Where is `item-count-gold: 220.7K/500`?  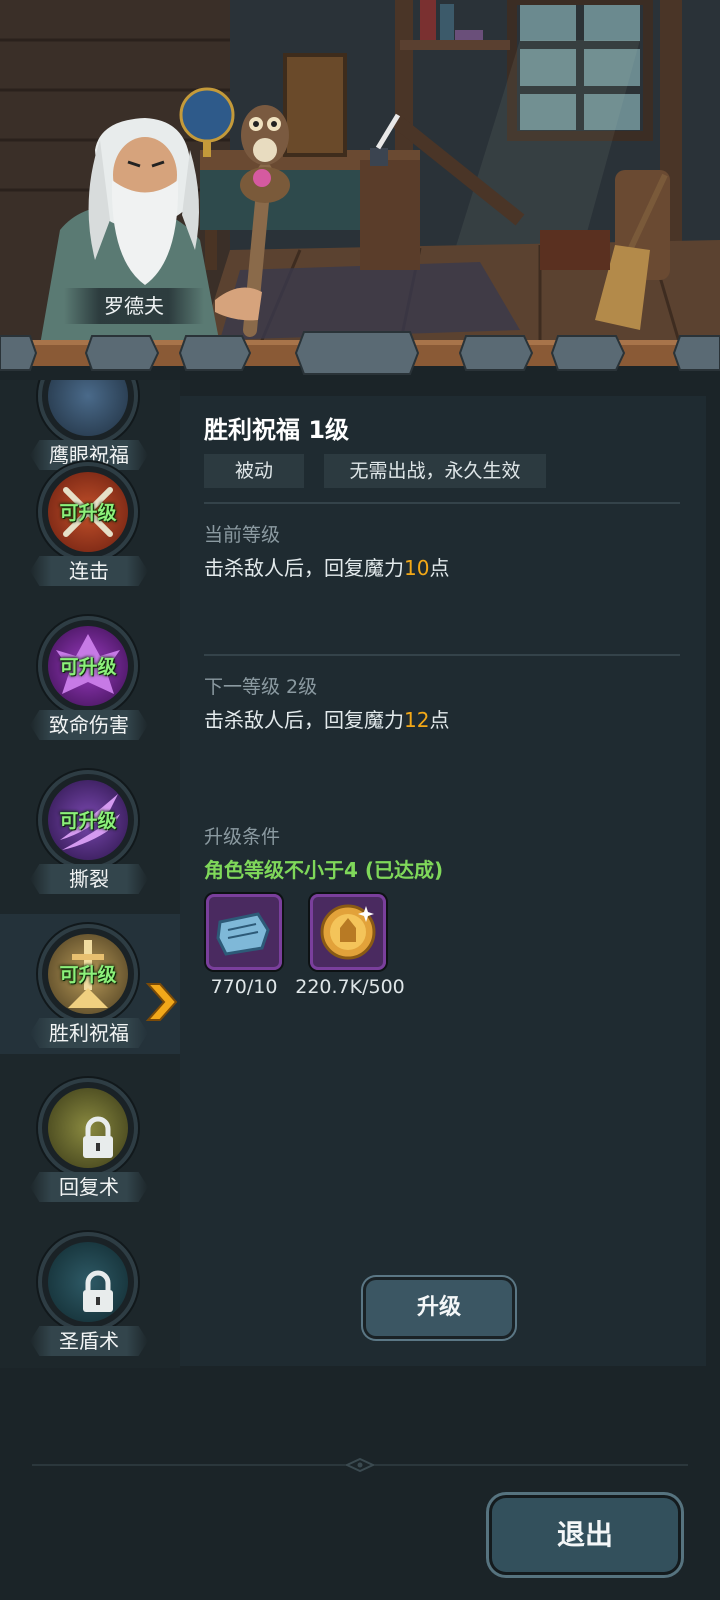
item-count-gold: 220.7K/500 is located at coordinates (350, 987).